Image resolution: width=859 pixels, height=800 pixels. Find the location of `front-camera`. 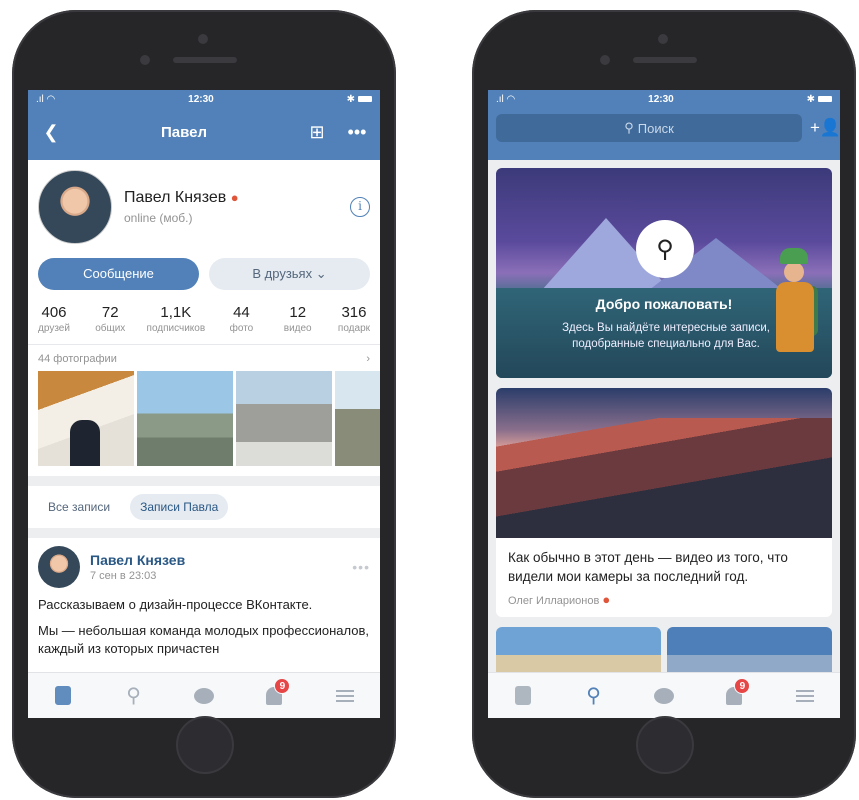

front-camera is located at coordinates (605, 60).